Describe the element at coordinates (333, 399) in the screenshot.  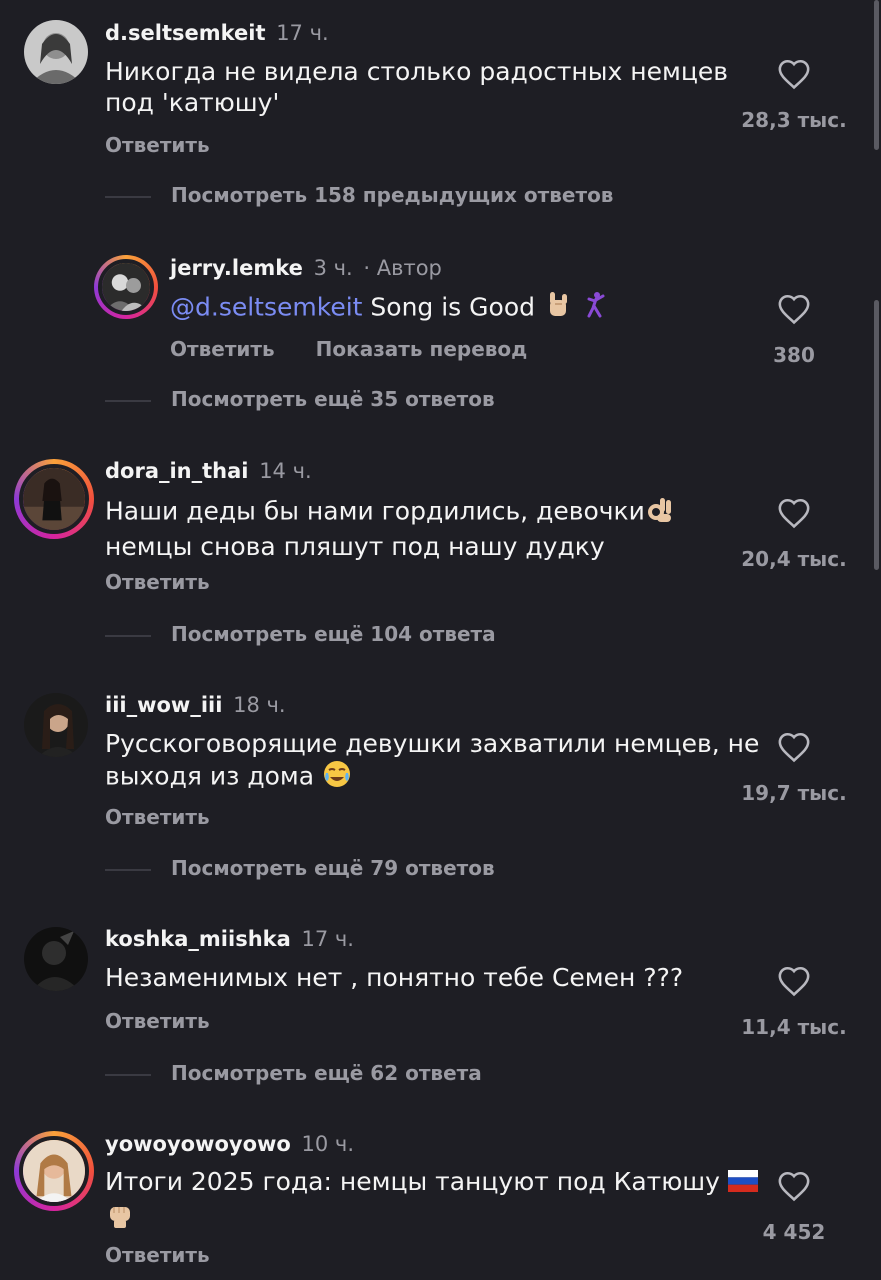
I see `view-replies-label: Посмотреть ещё 35 ответов` at that location.